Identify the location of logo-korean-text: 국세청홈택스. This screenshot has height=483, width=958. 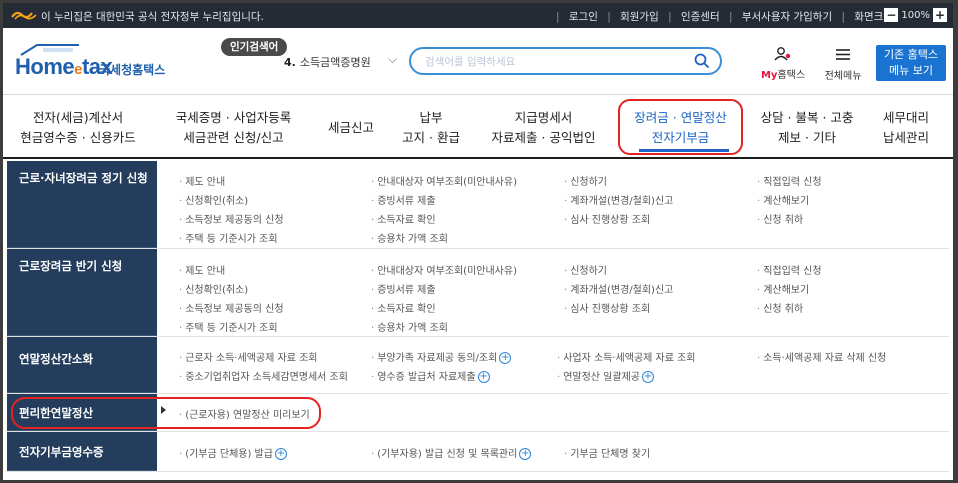
(132, 70).